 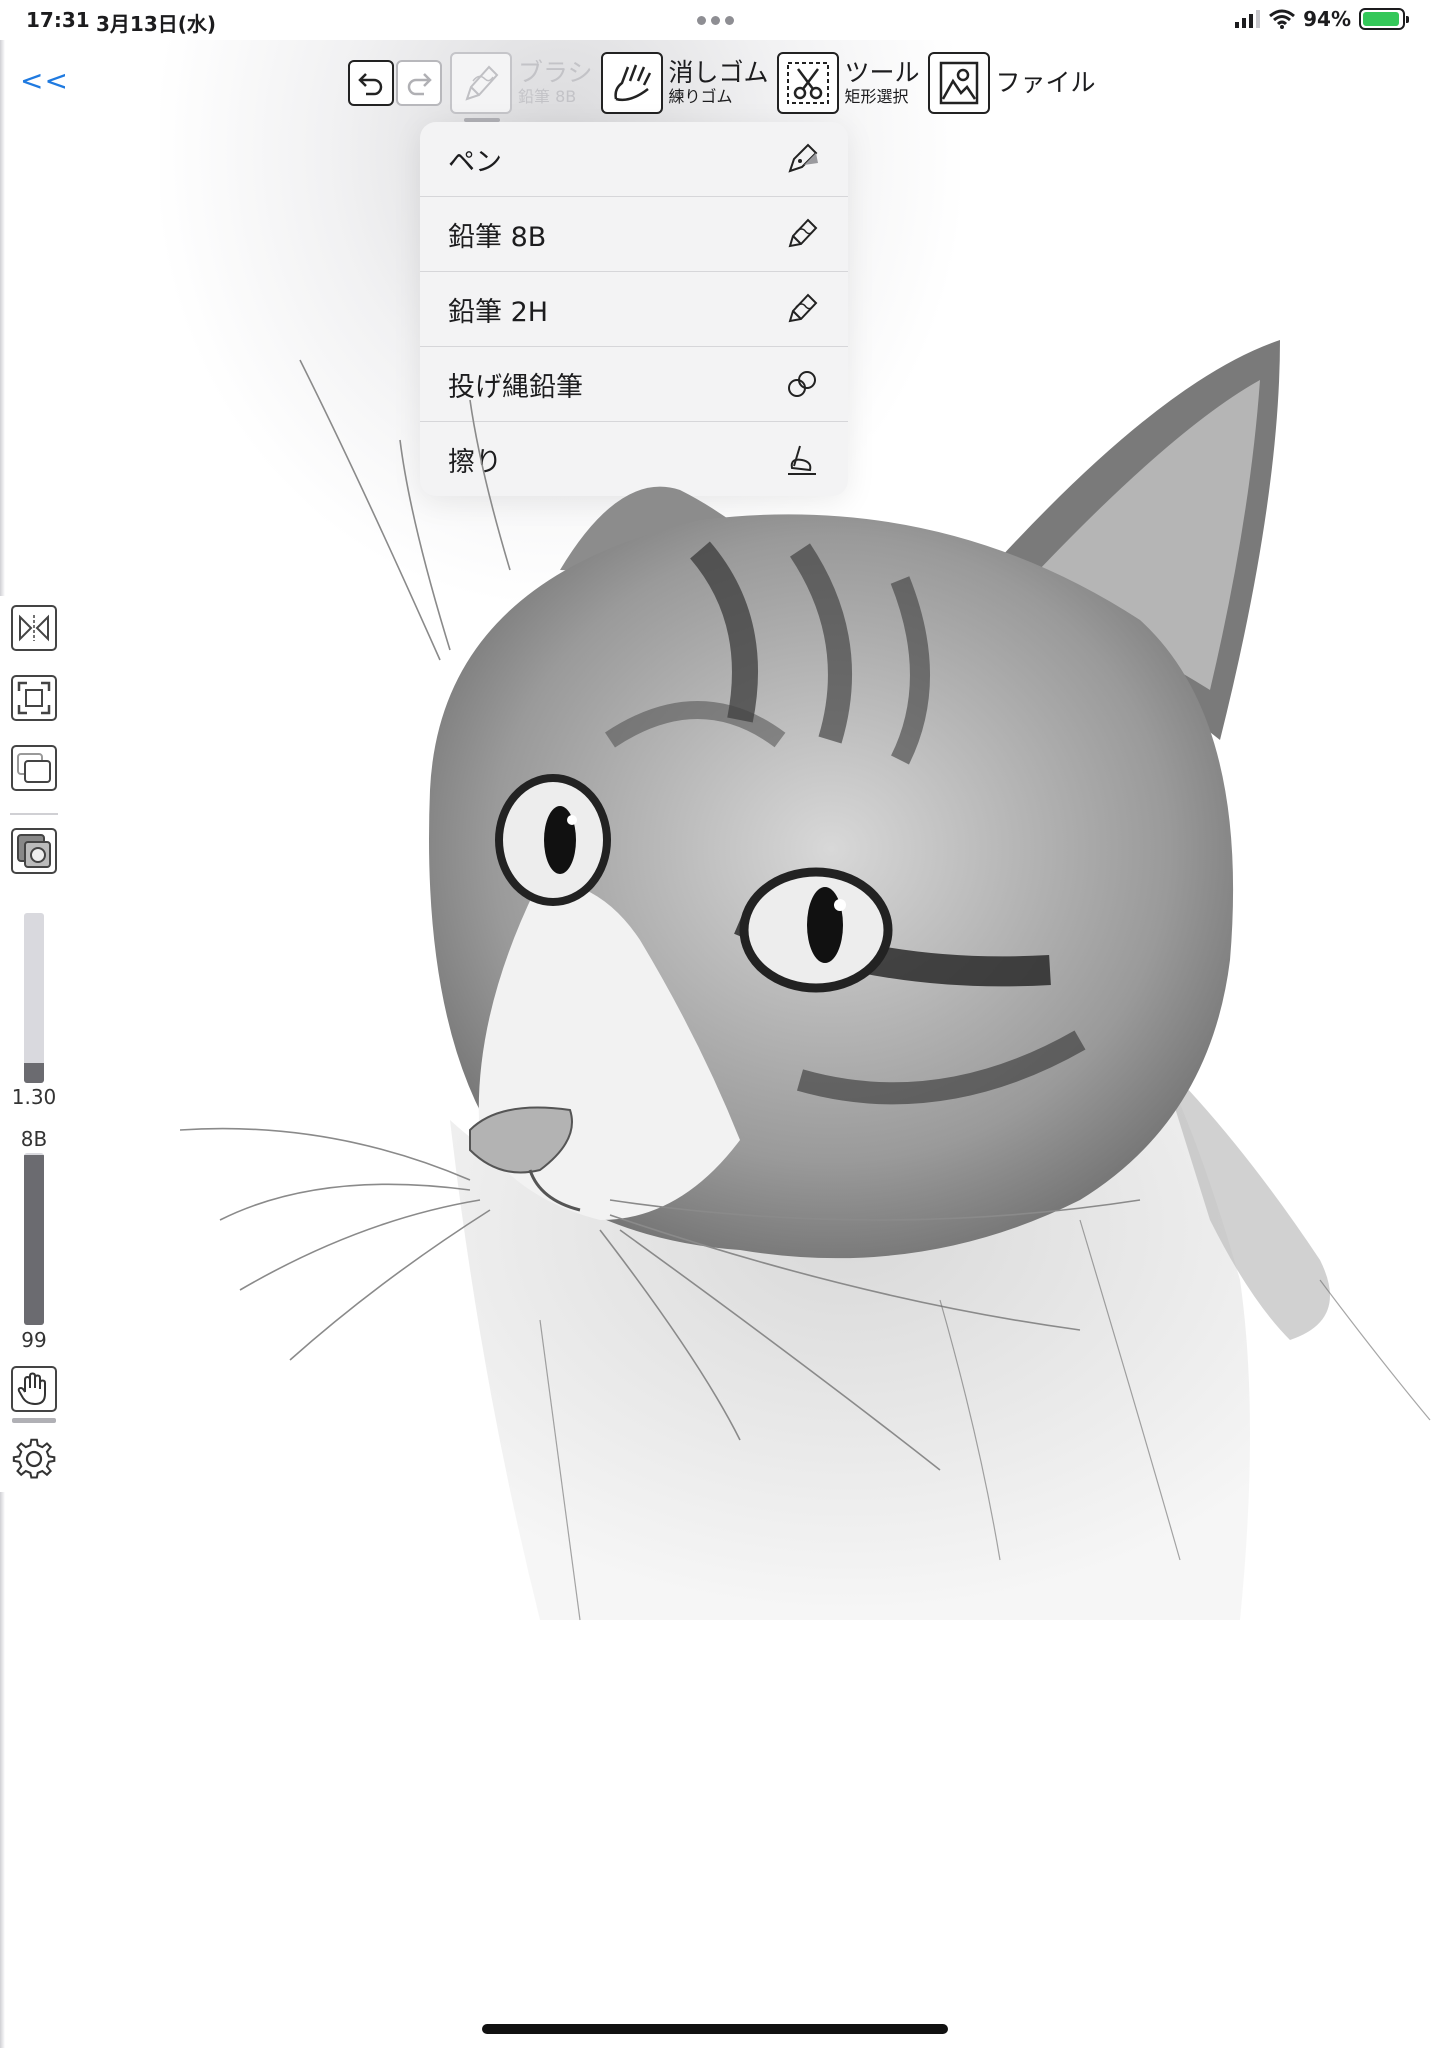 I want to click on eraser-tool-label: 消しゴム, so click(x=718, y=72).